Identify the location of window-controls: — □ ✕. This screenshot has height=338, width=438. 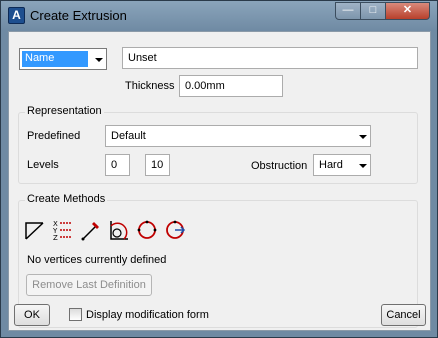
(382, 11).